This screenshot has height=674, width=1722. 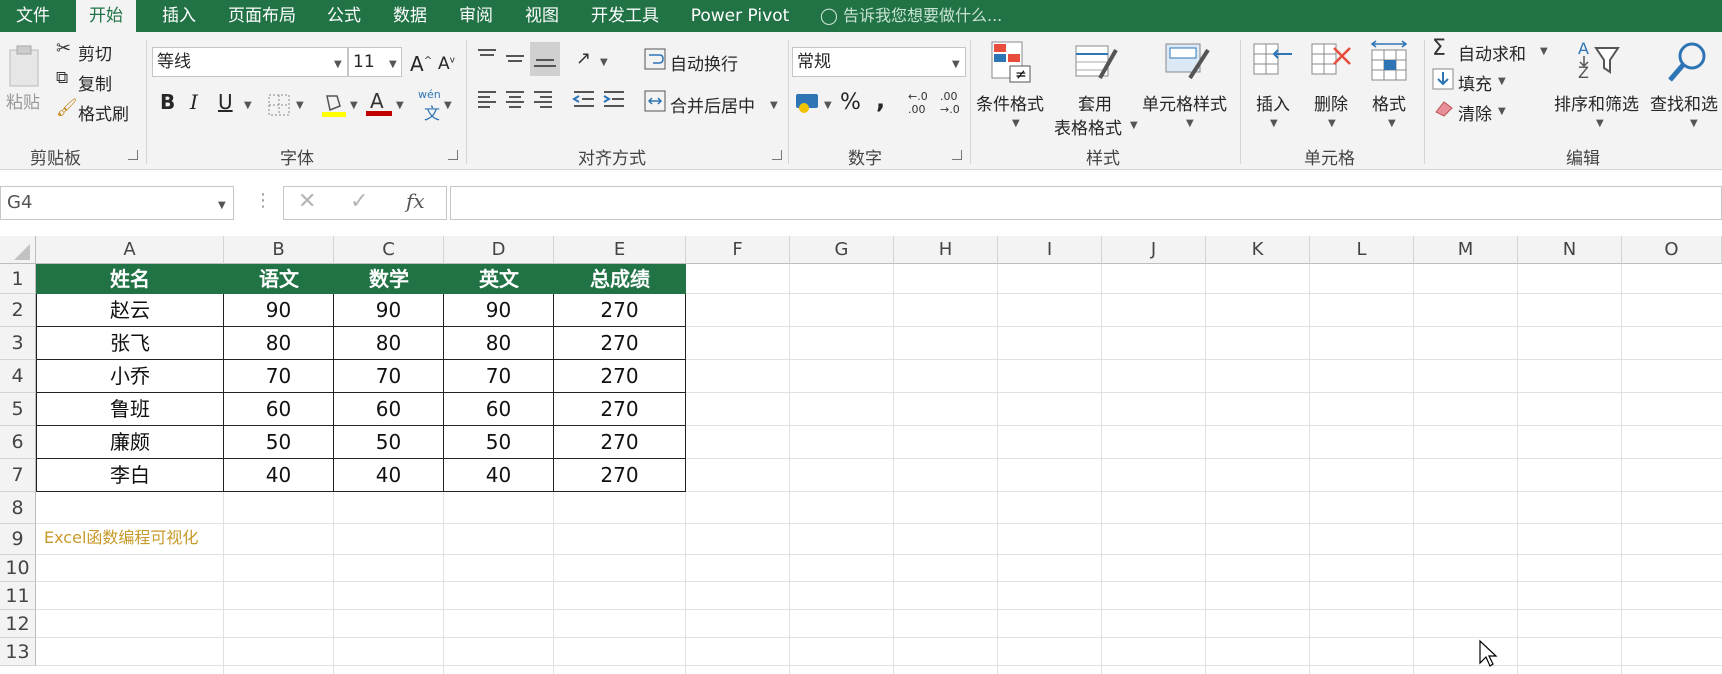 I want to click on comma-style-button: ,, so click(x=880, y=100).